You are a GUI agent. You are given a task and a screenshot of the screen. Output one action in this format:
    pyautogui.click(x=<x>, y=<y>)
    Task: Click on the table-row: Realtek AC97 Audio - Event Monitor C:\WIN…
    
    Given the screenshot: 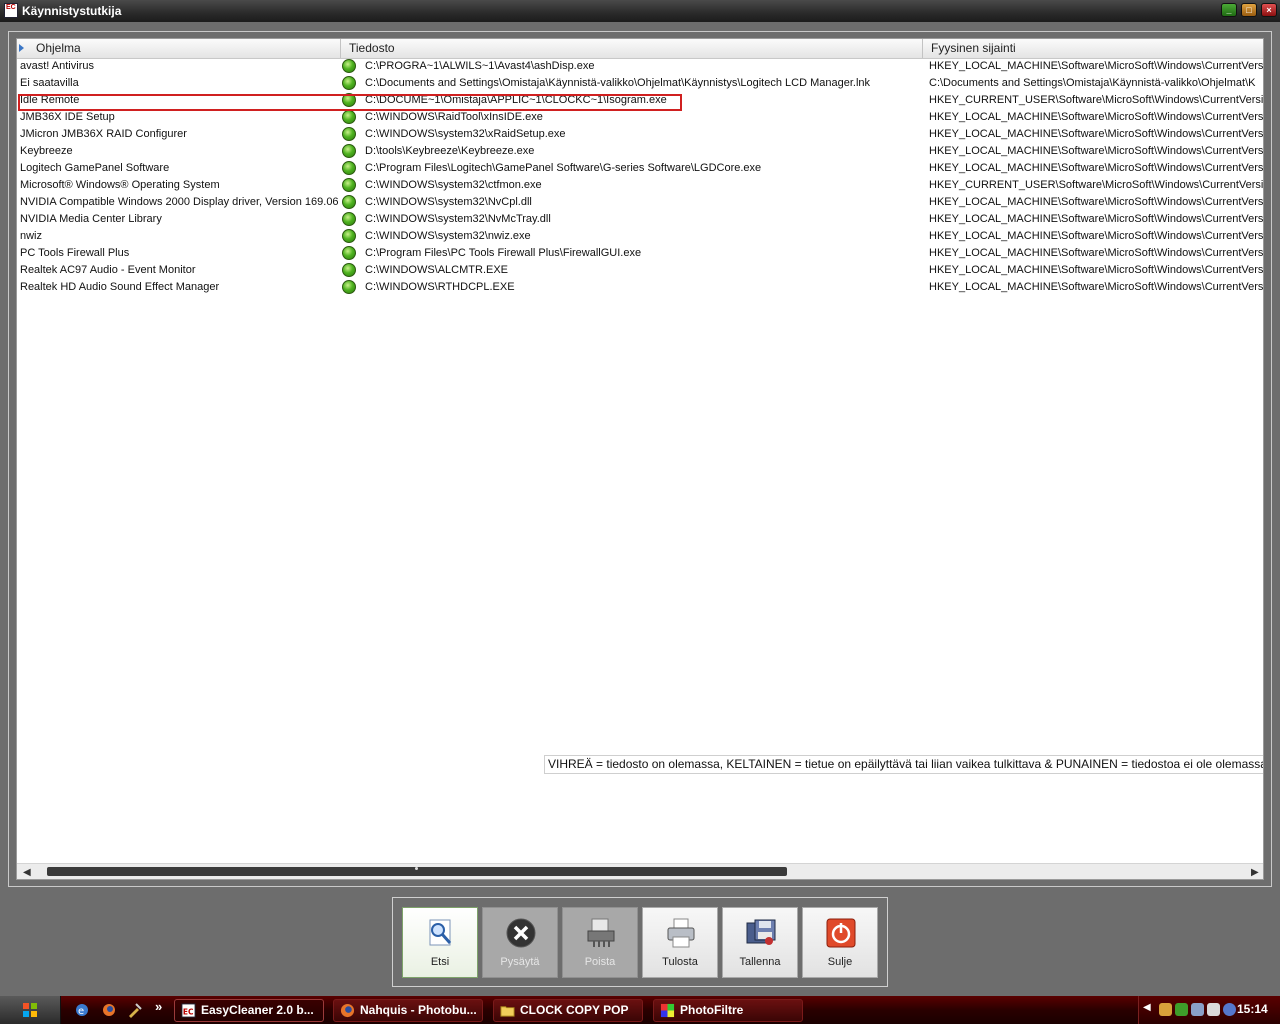 What is the action you would take?
    pyautogui.click(x=640, y=270)
    